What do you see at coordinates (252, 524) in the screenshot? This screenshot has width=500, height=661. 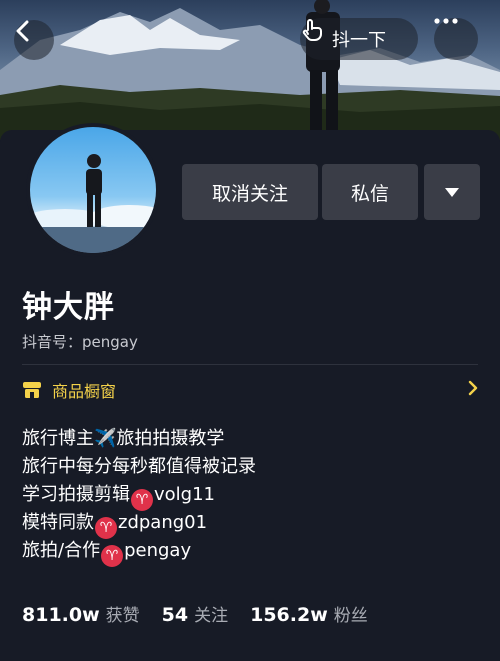 I see `bio-line: 模特同款 ♈ zdpang01` at bounding box center [252, 524].